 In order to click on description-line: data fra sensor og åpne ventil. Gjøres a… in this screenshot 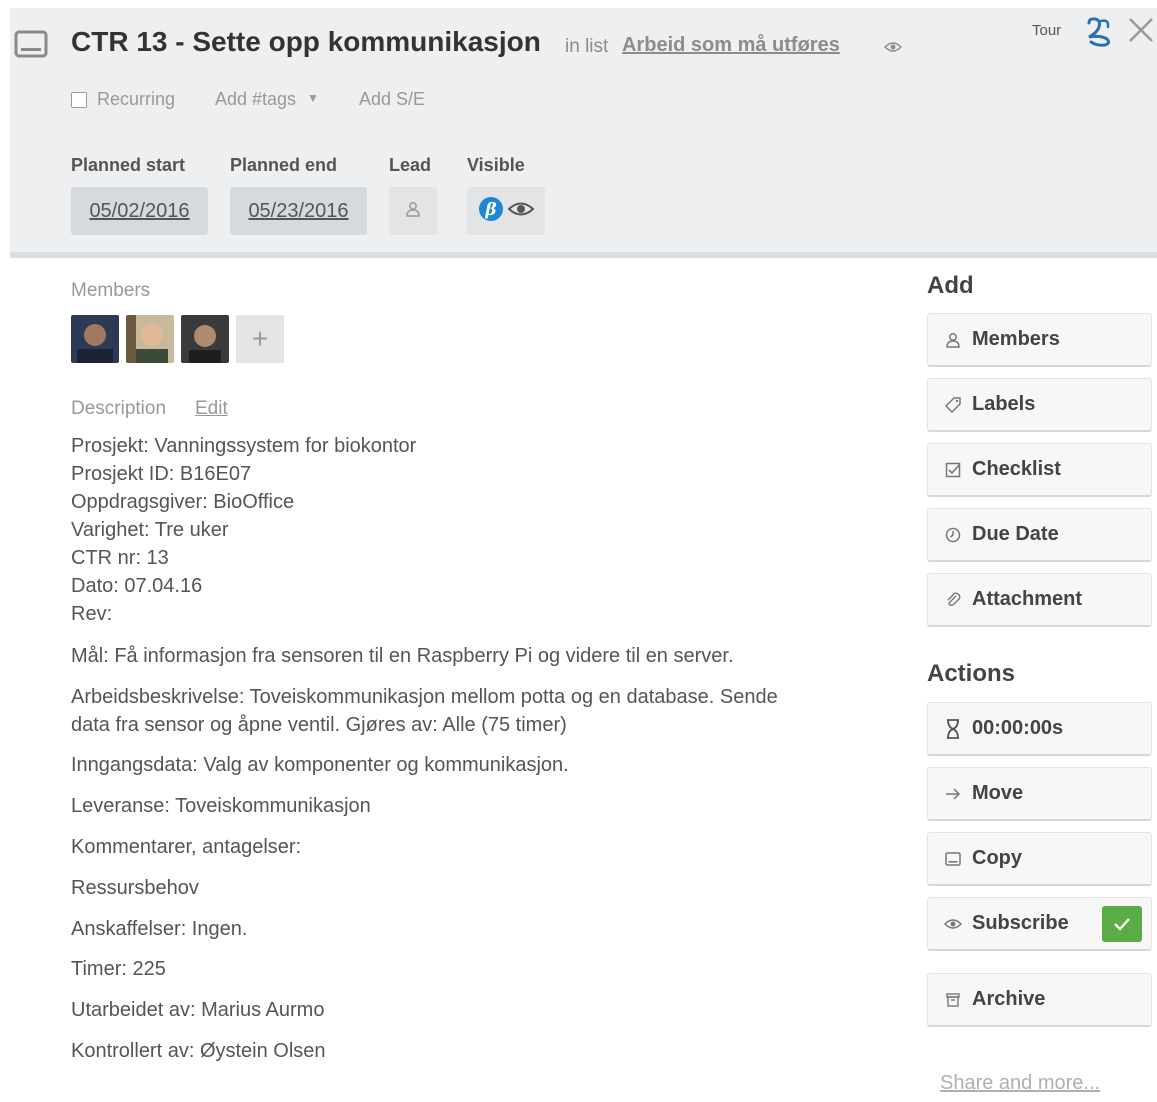, I will do `click(319, 725)`.